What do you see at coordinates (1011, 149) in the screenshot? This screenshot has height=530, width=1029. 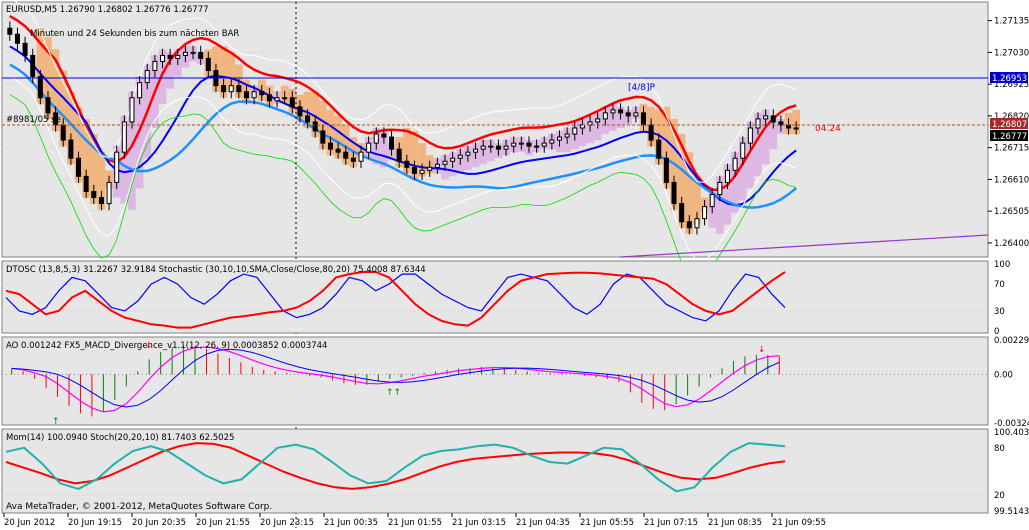 I see `price-tick-label: 1.26715` at bounding box center [1011, 149].